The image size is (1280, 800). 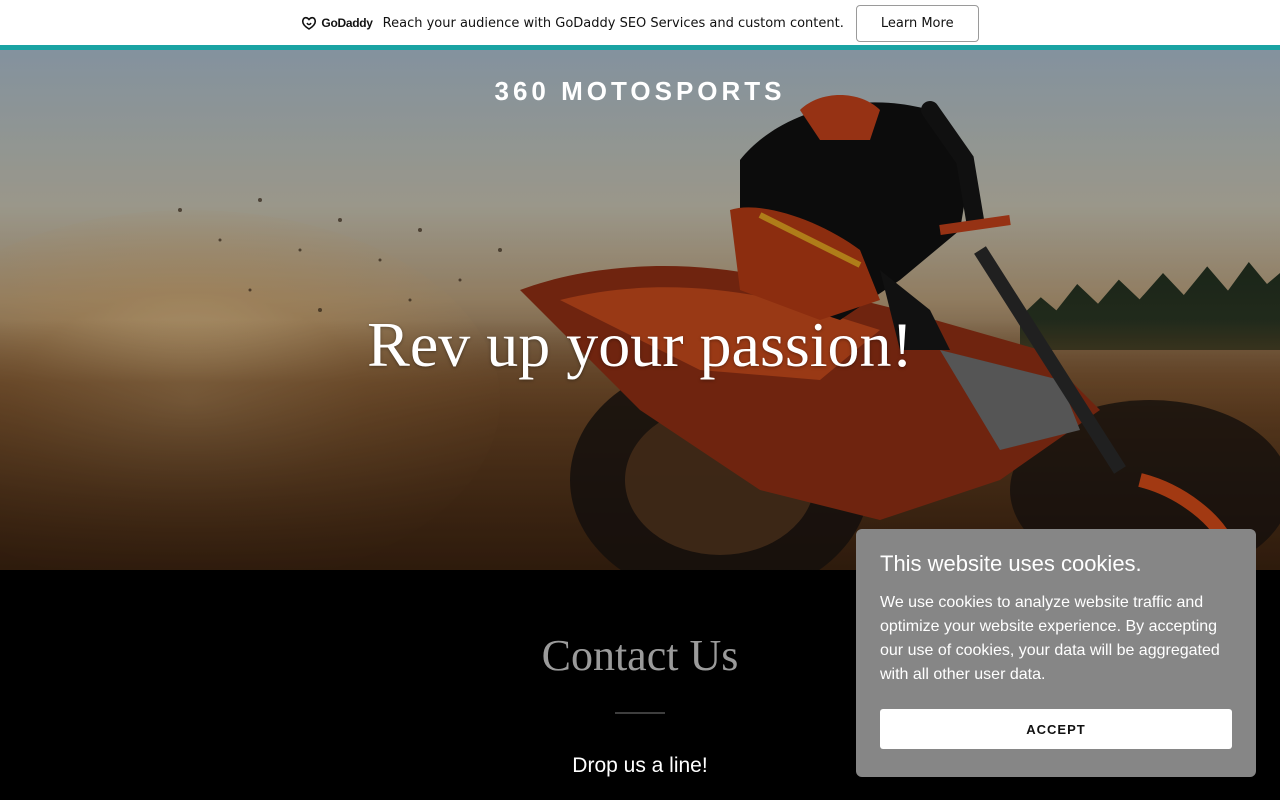 I want to click on godaddy-logo: GoDaddy, so click(x=337, y=23).